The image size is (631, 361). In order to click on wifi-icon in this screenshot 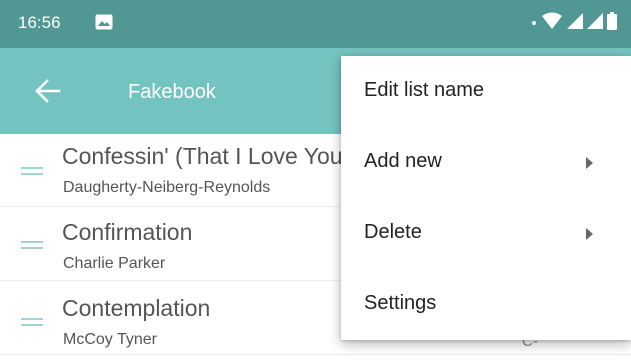, I will do `click(552, 23)`.